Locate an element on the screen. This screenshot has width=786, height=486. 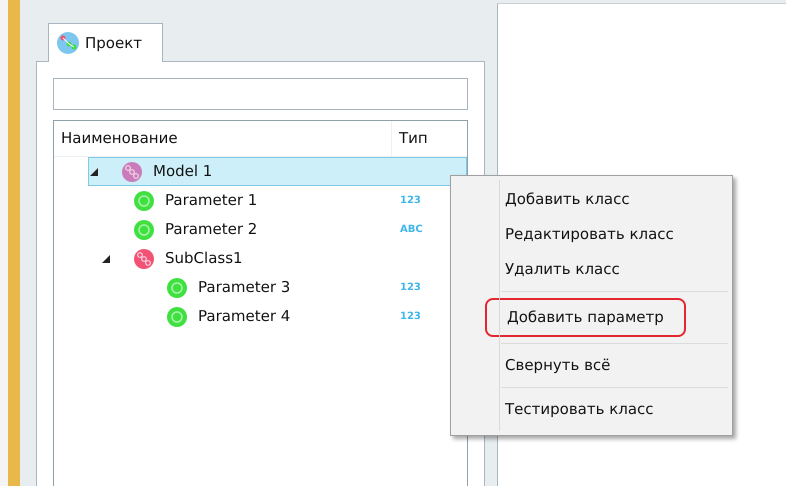
search-field is located at coordinates (260, 94).